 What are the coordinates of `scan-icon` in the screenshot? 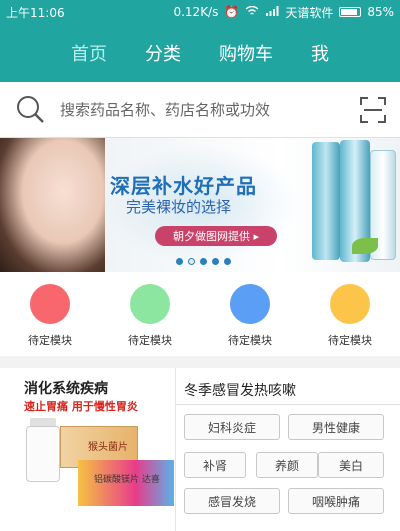 It's located at (373, 109).